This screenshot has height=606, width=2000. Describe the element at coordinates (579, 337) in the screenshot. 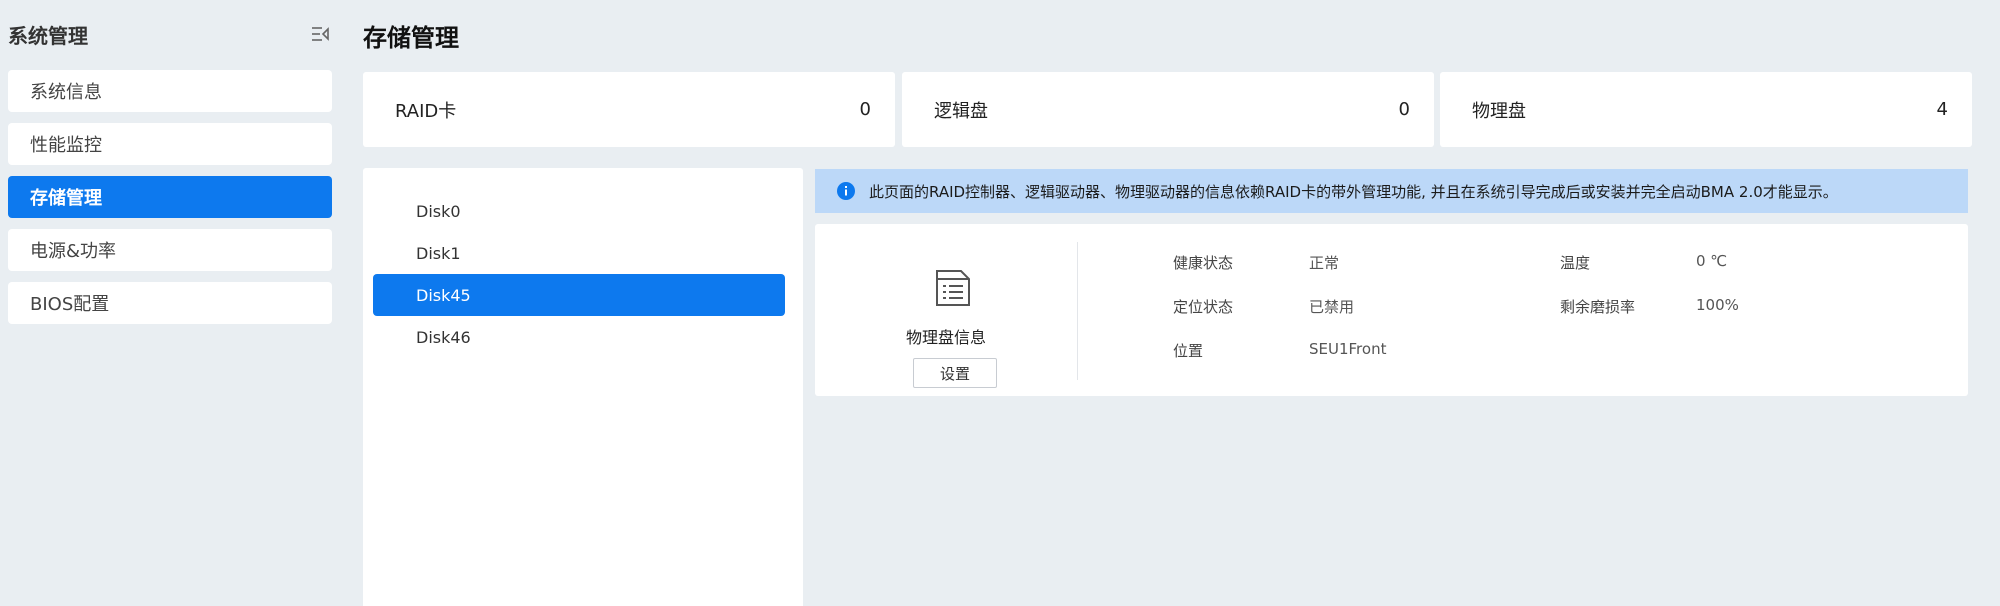

I see `disk-item-disk46: Disk46` at that location.